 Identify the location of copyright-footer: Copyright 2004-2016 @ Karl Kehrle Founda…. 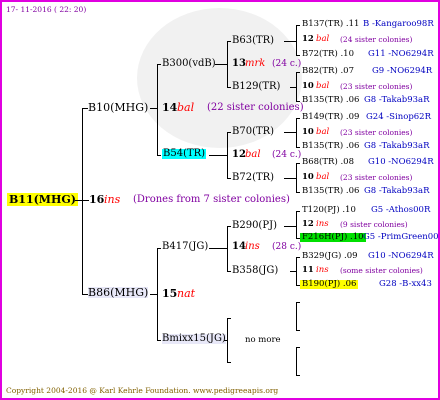
(142, 390).